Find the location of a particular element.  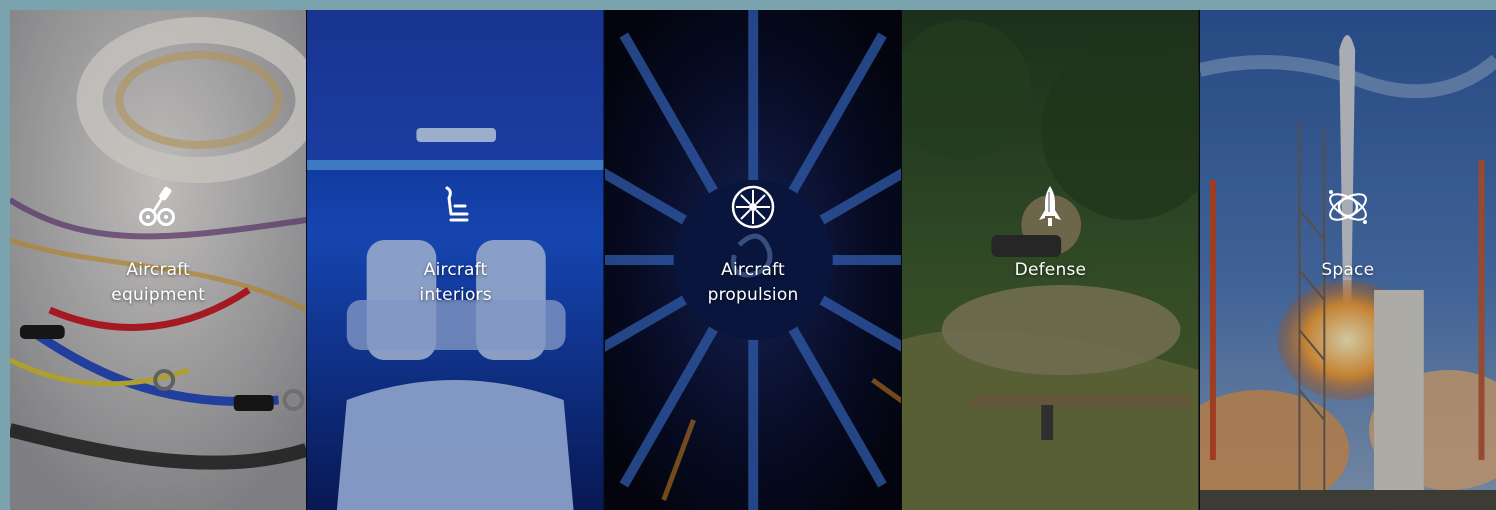

turbine-fan-icon is located at coordinates (753, 207).